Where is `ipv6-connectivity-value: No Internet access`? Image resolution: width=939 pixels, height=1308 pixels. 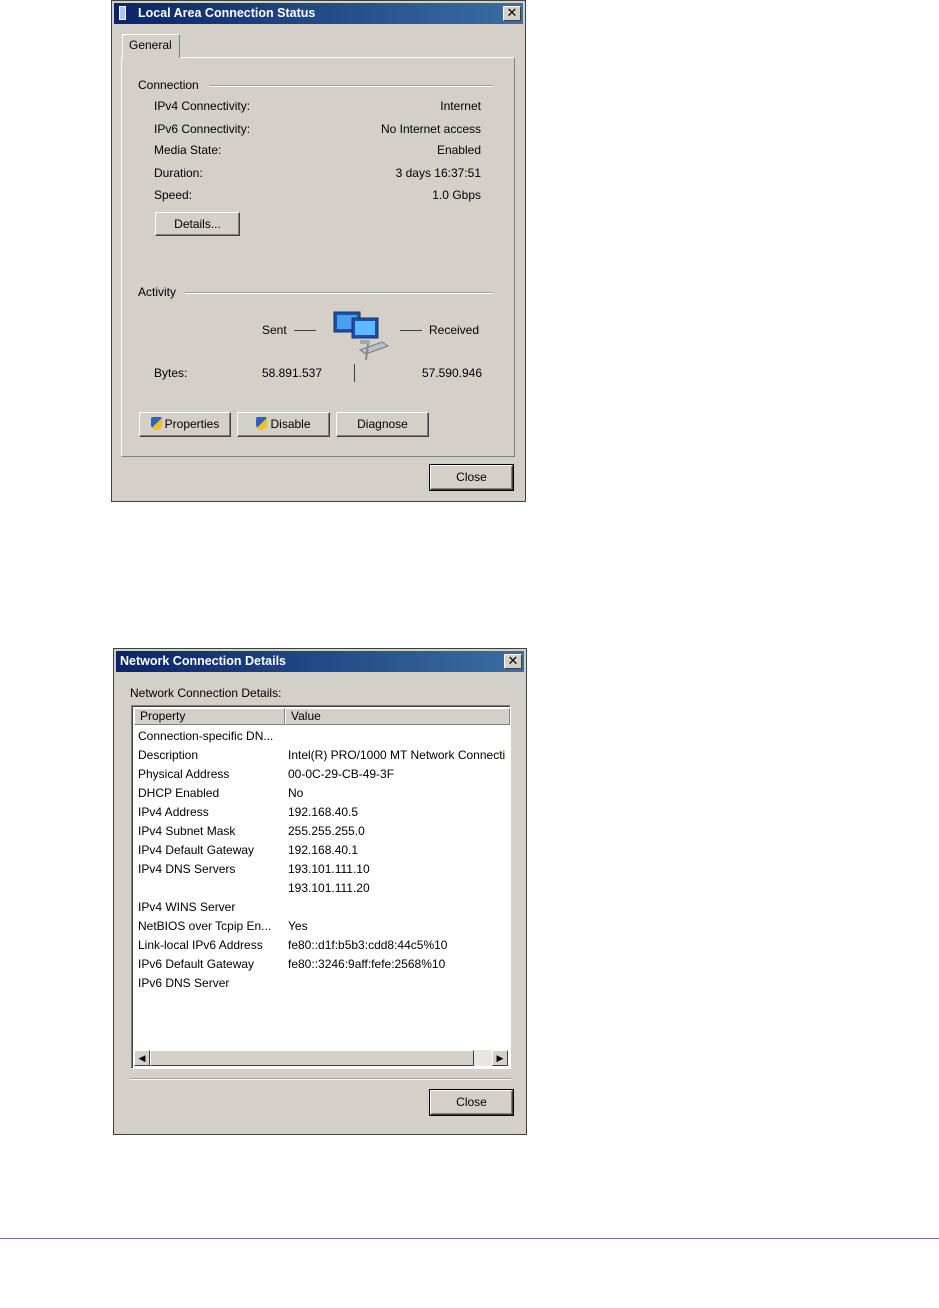
ipv6-connectivity-value: No Internet access is located at coordinates (430, 129).